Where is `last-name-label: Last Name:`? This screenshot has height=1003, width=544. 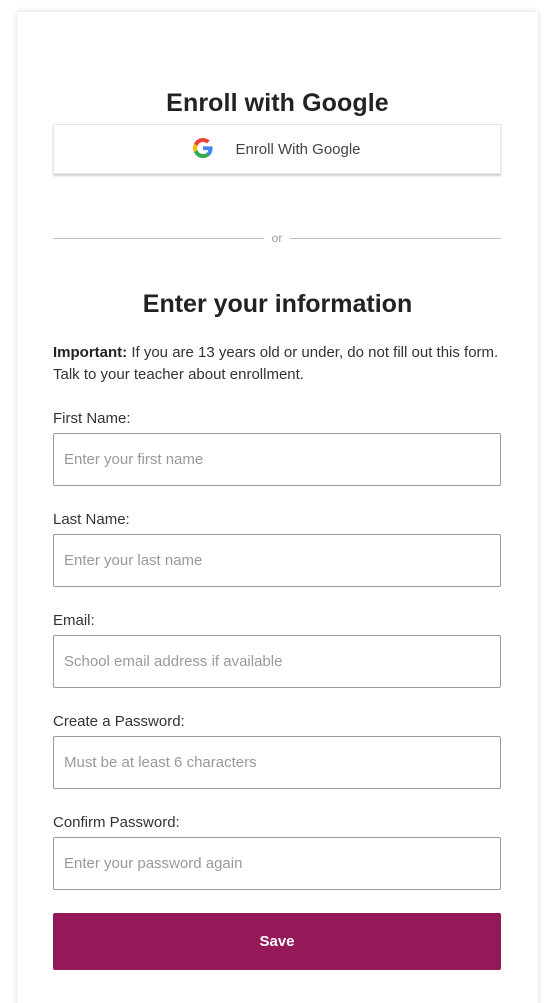
last-name-label: Last Name: is located at coordinates (91, 519).